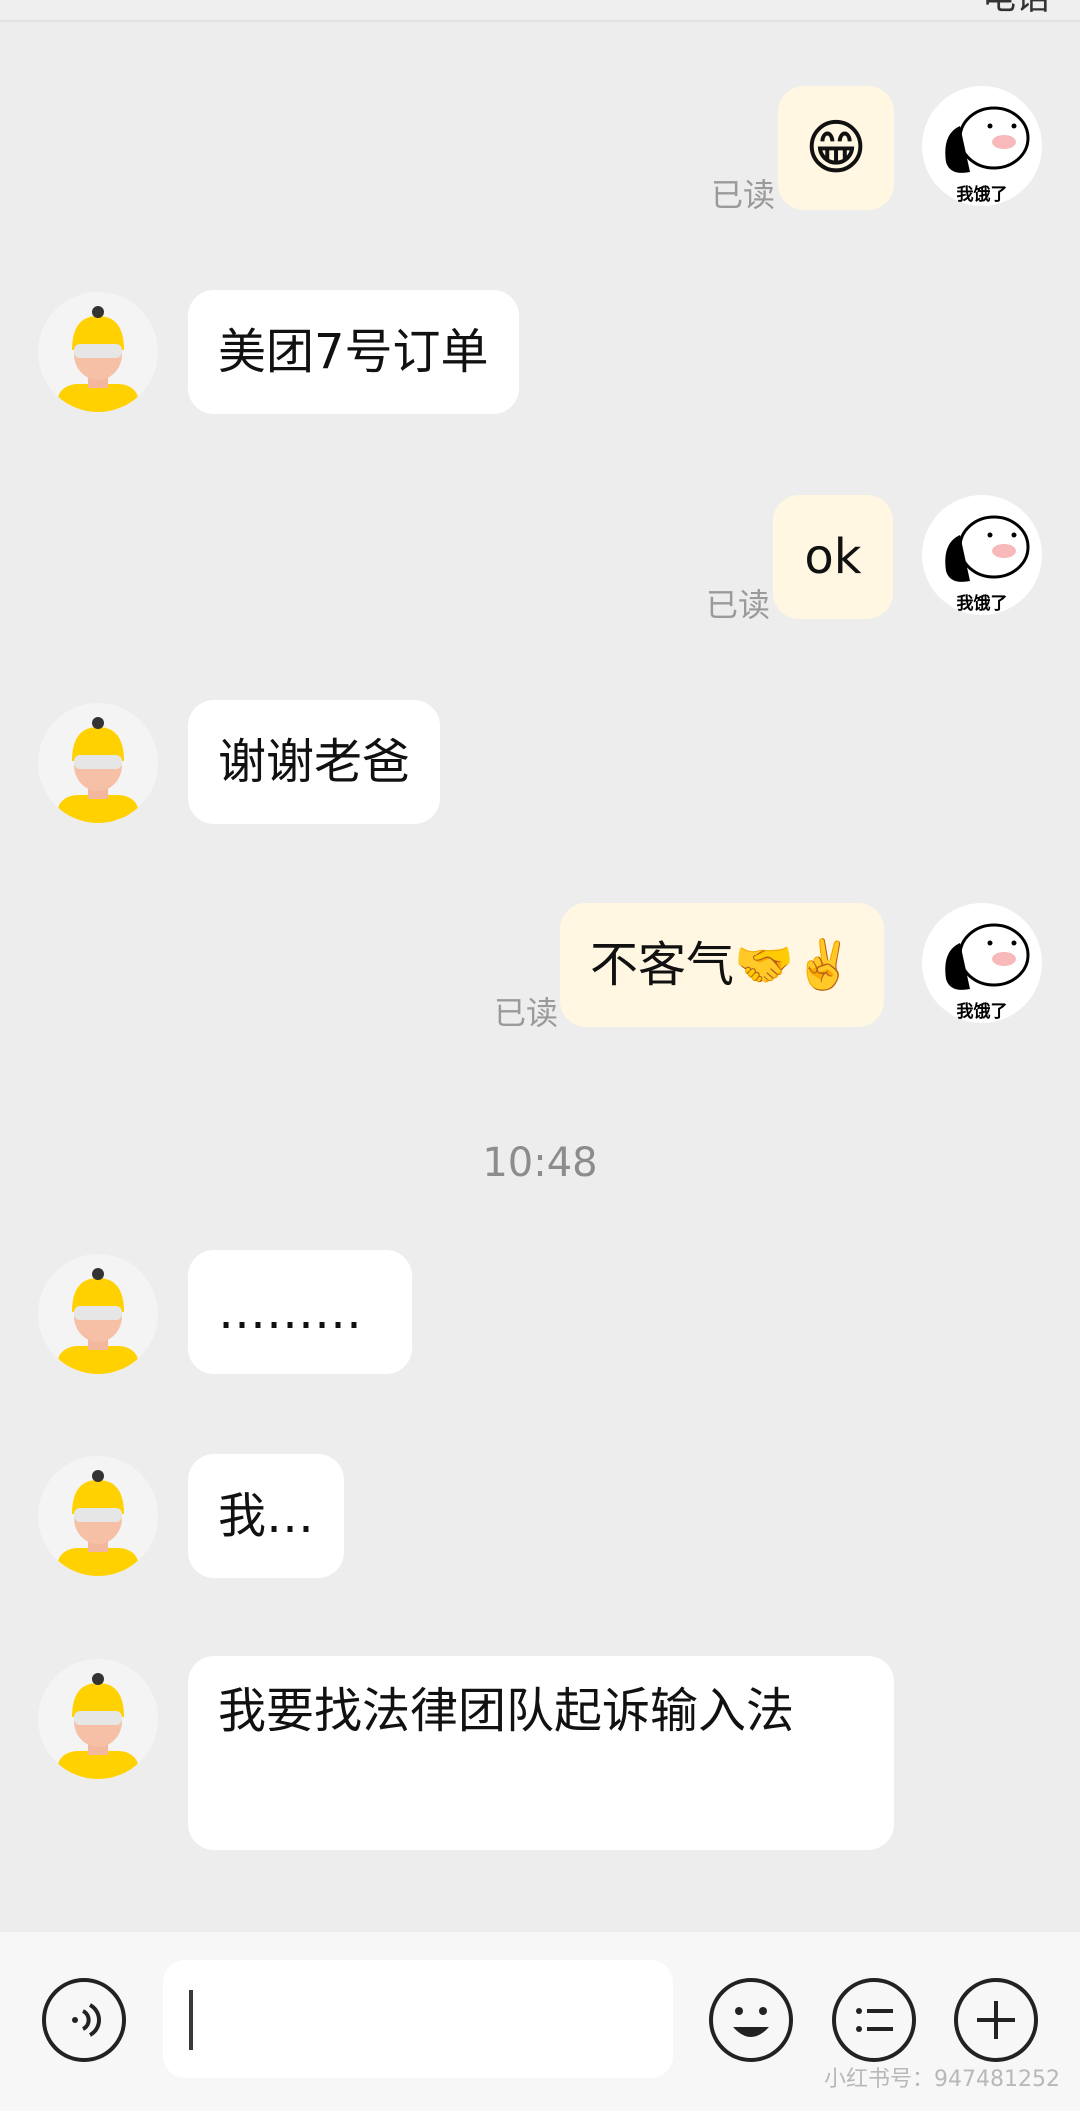 This screenshot has height=2111, width=1080. What do you see at coordinates (541, 1753) in the screenshot?
I see `message-bubble: 我要找法律团队起诉输入法` at bounding box center [541, 1753].